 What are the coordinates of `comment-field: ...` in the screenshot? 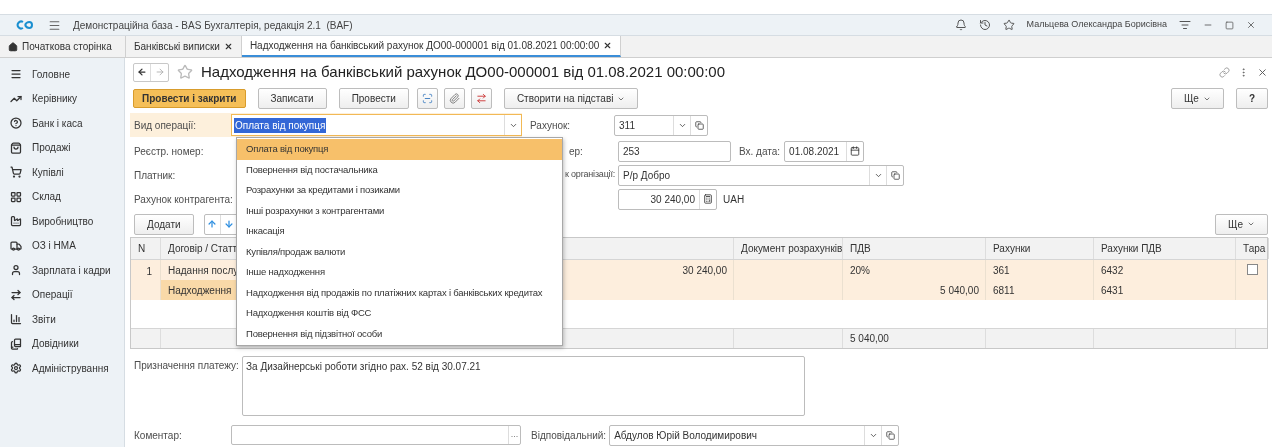 It's located at (376, 435).